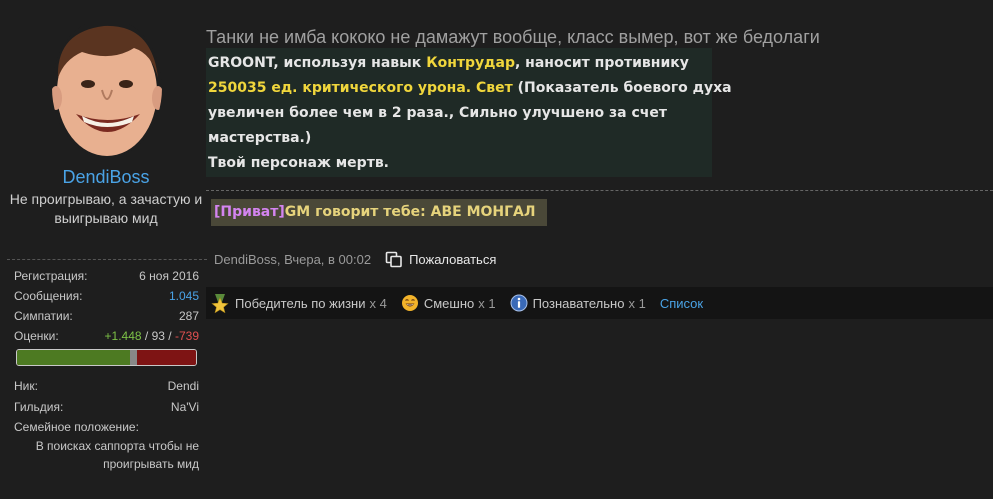 This screenshot has height=499, width=993. Describe the element at coordinates (409, 303) in the screenshot. I see `laughing-face-icon` at that location.